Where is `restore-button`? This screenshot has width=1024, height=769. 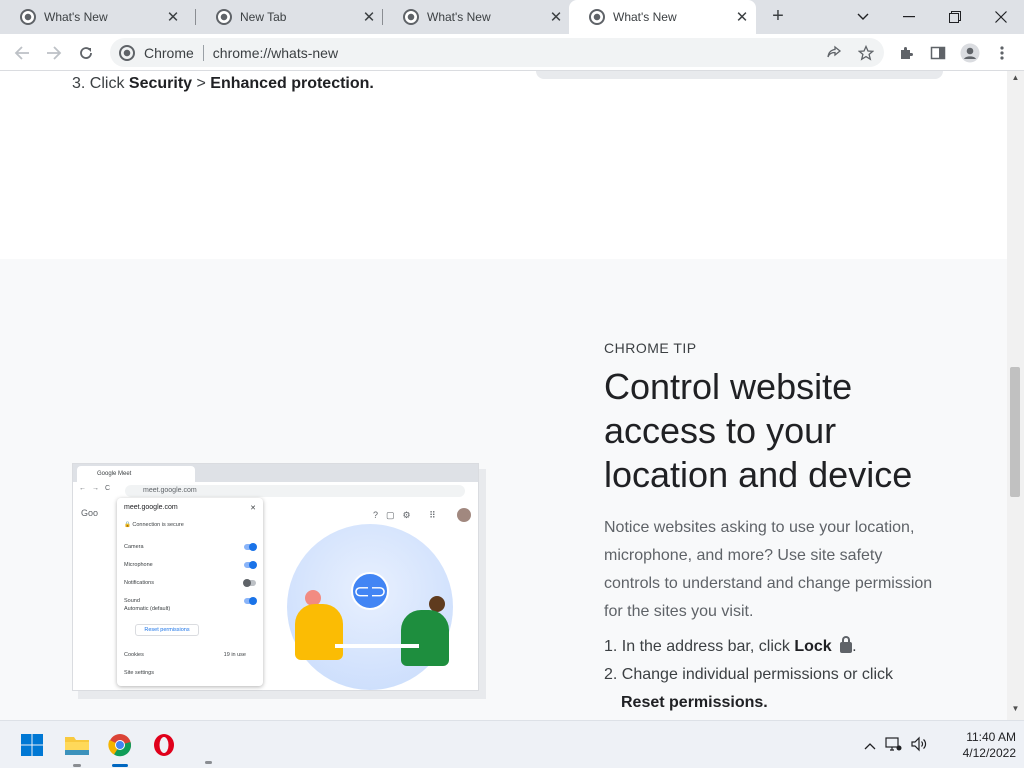 restore-button is located at coordinates (955, 17).